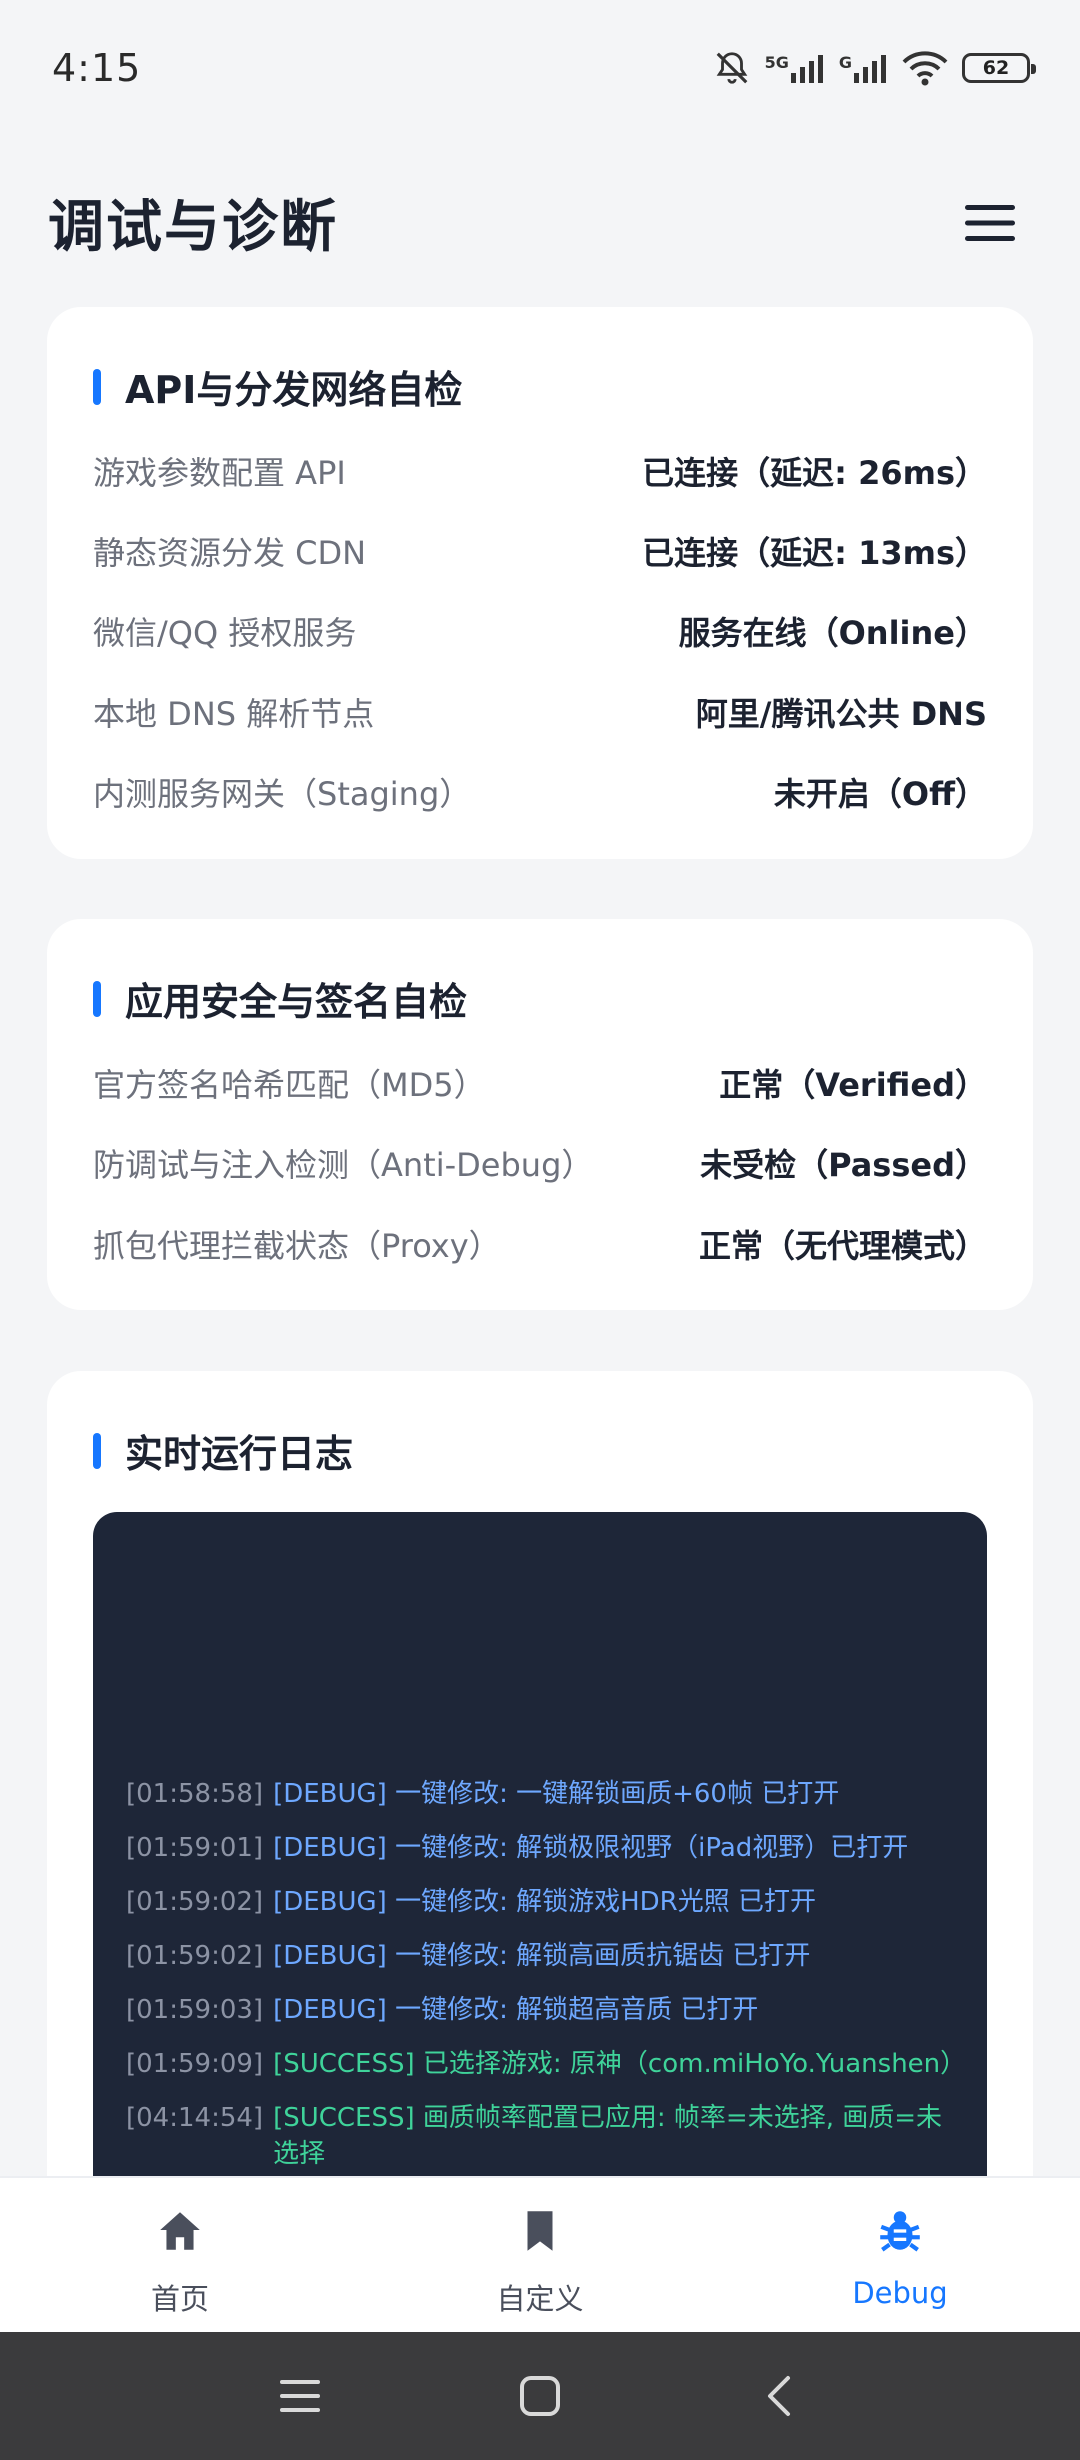 This screenshot has height=2460, width=1080. What do you see at coordinates (814, 553) in the screenshot?
I see `row-value: 已连接（延迟: 13ms）` at bounding box center [814, 553].